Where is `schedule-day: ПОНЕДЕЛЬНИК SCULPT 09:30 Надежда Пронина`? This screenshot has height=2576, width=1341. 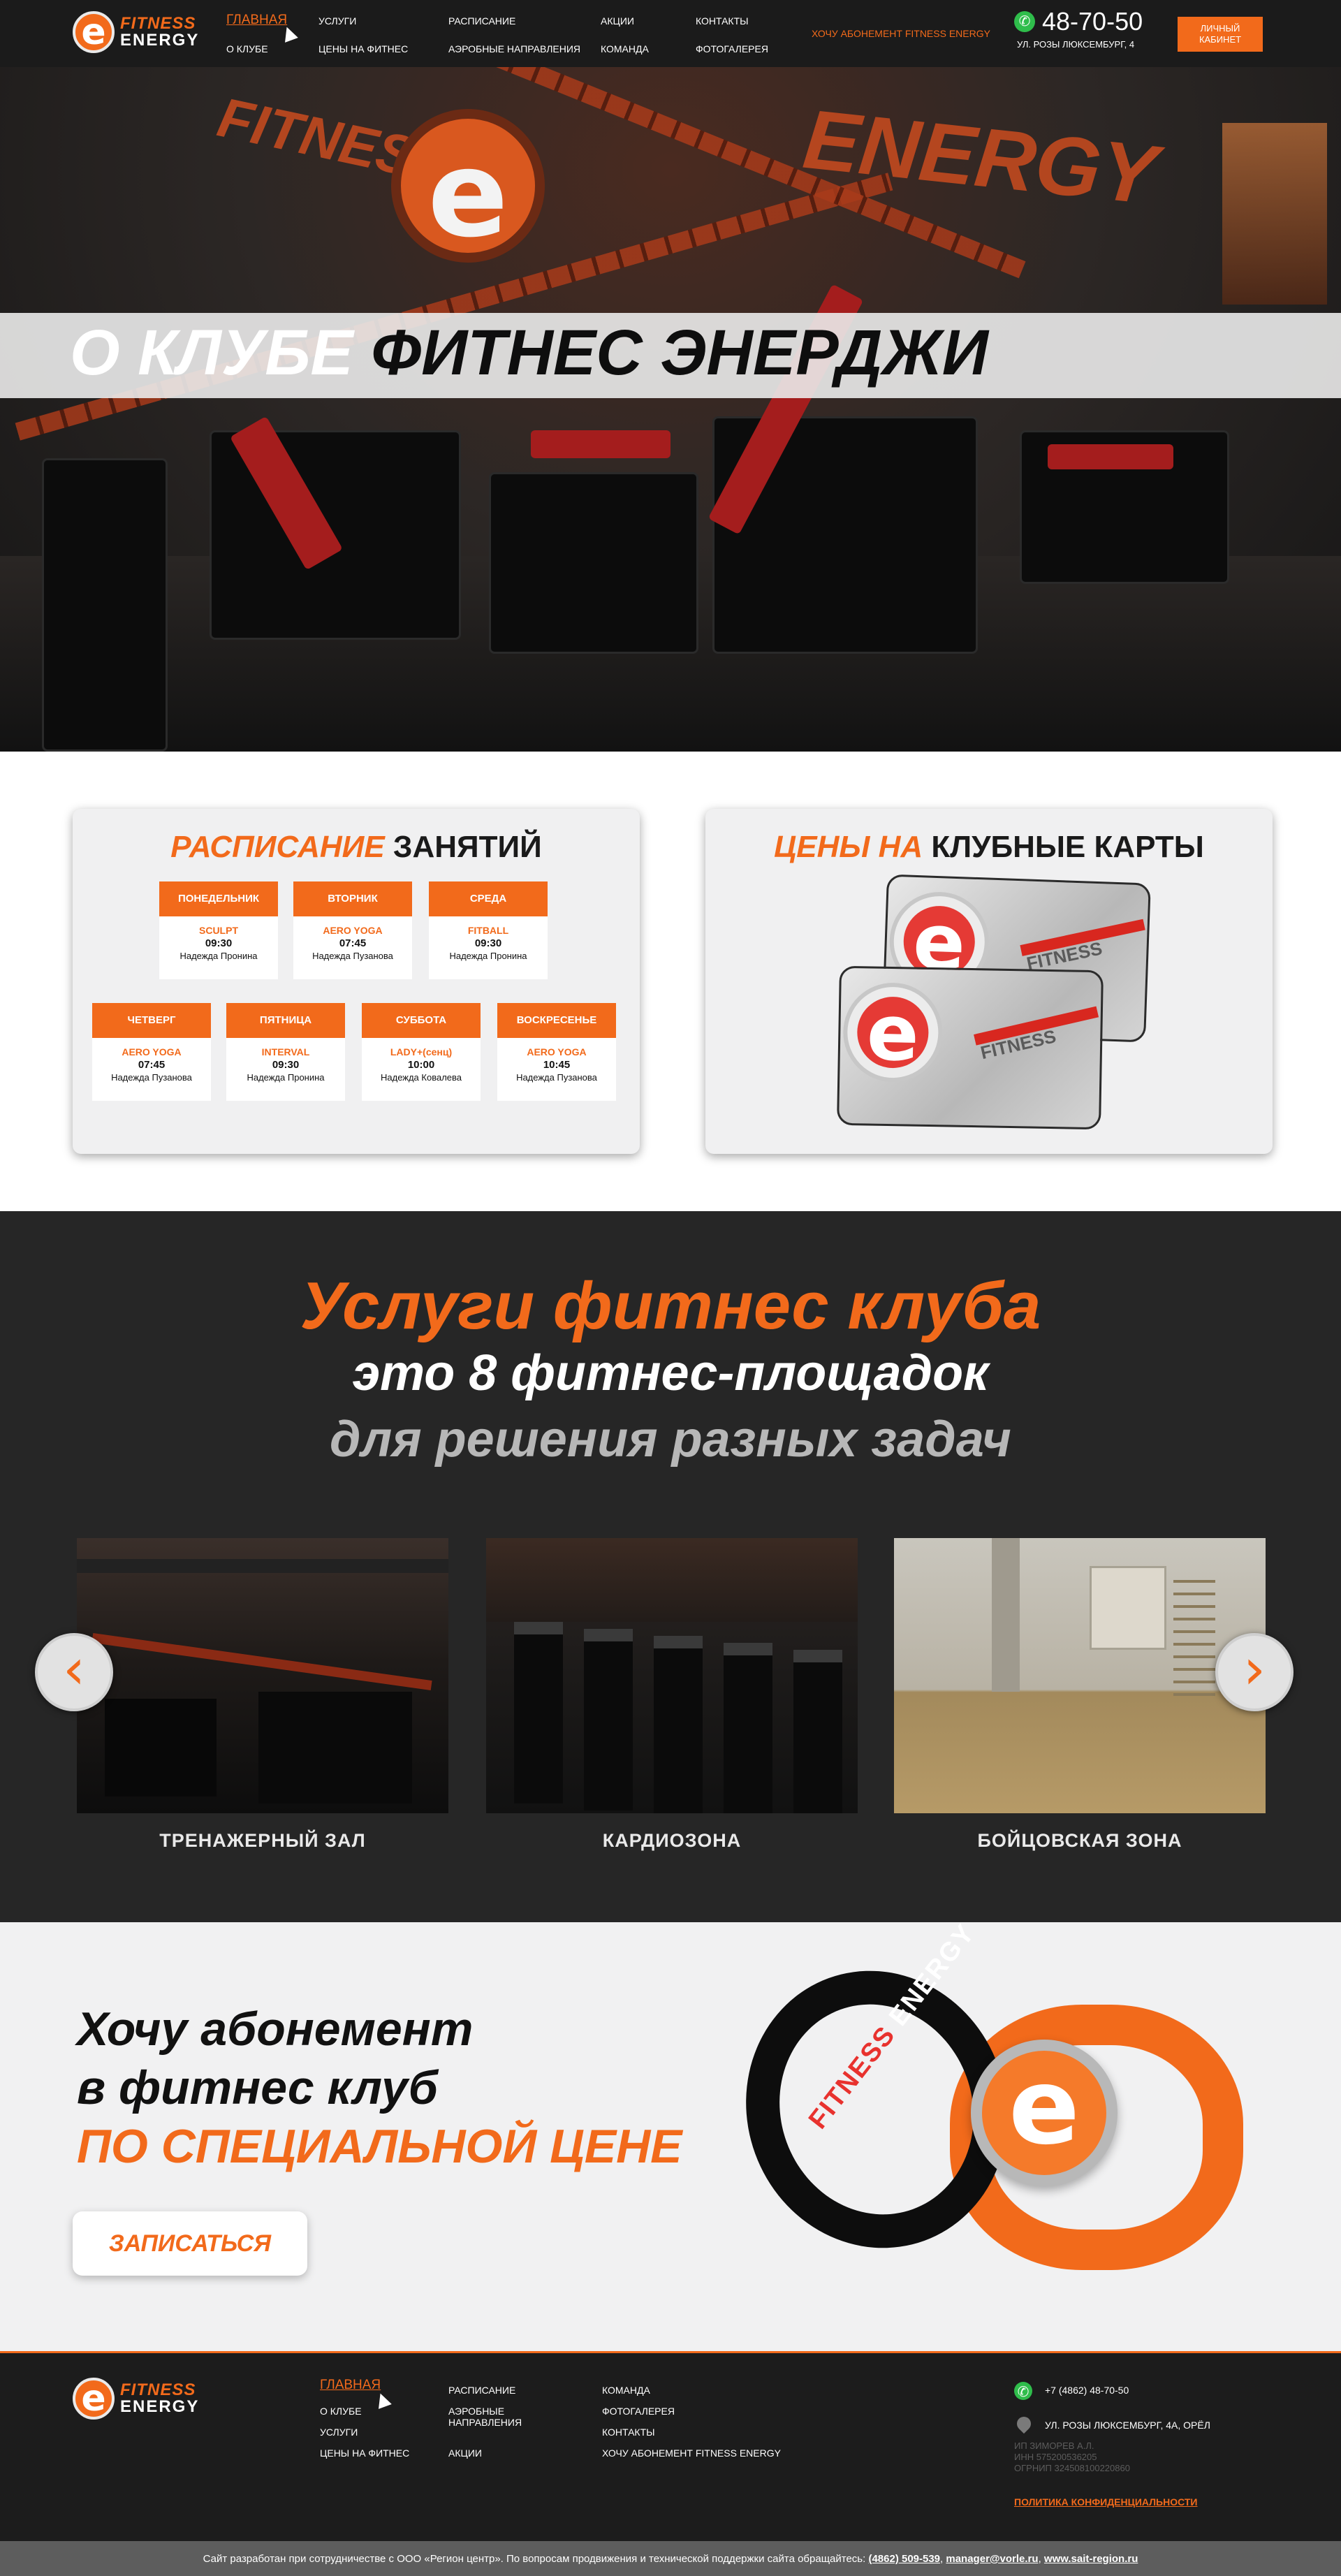 schedule-day: ПОНЕДЕЛЬНИК SCULPT 09:30 Надежда Пронина is located at coordinates (219, 930).